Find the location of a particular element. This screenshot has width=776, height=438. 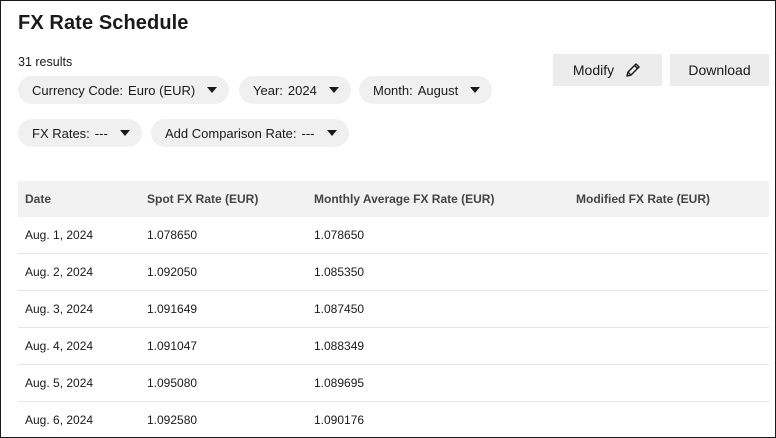

year-value: 2024 is located at coordinates (302, 90).